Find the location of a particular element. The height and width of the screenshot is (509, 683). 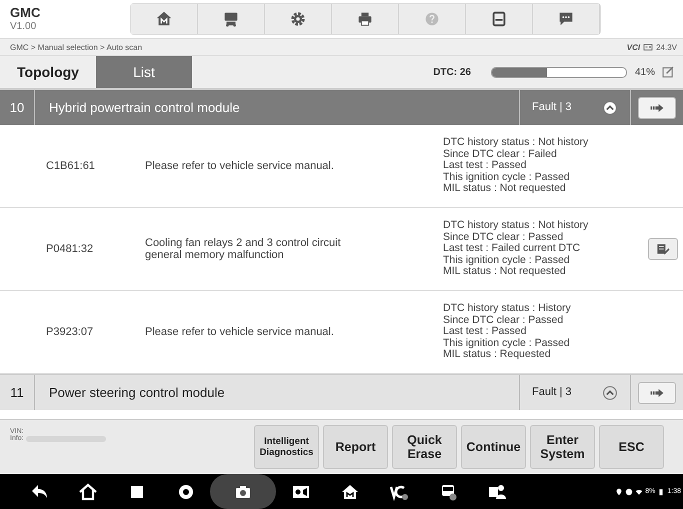

help-button is located at coordinates (663, 249).